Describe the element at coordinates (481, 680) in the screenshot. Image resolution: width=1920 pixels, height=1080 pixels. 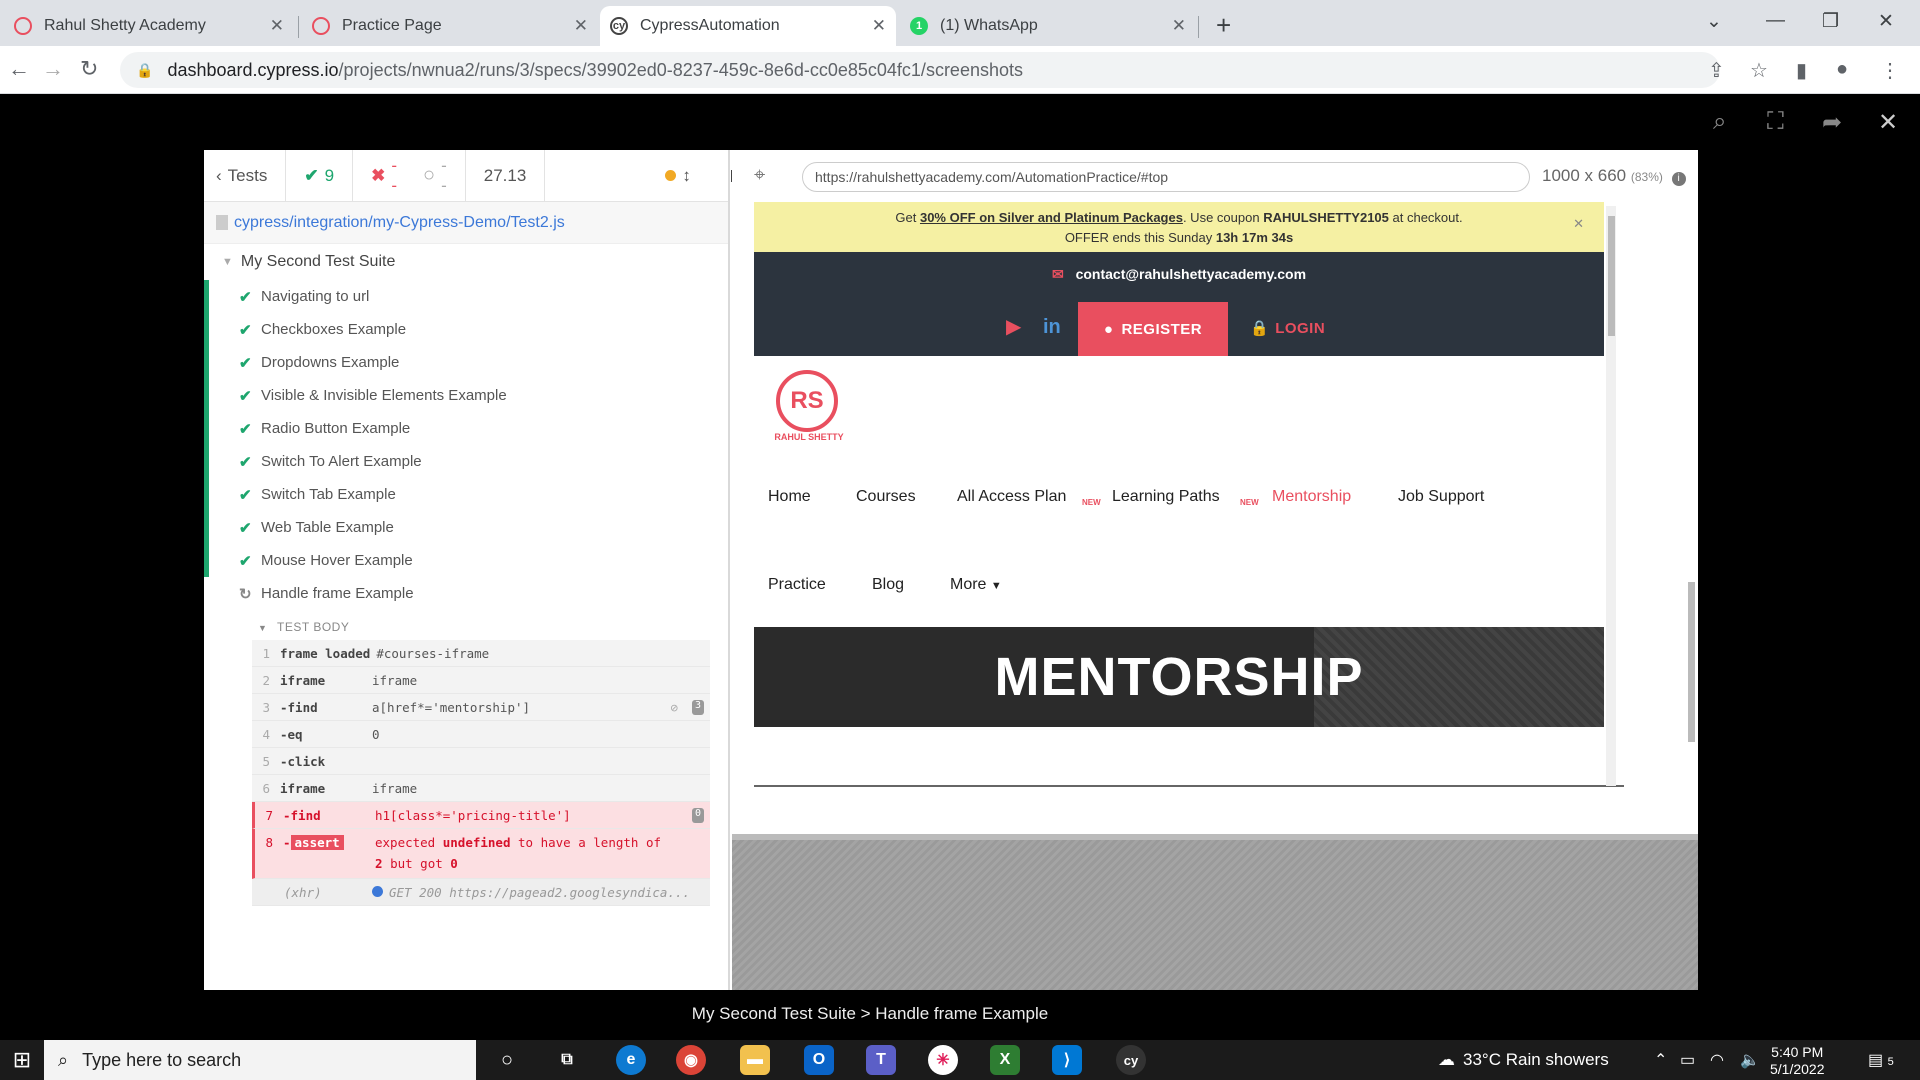
I see `command-row: 2 iframe iframe` at that location.